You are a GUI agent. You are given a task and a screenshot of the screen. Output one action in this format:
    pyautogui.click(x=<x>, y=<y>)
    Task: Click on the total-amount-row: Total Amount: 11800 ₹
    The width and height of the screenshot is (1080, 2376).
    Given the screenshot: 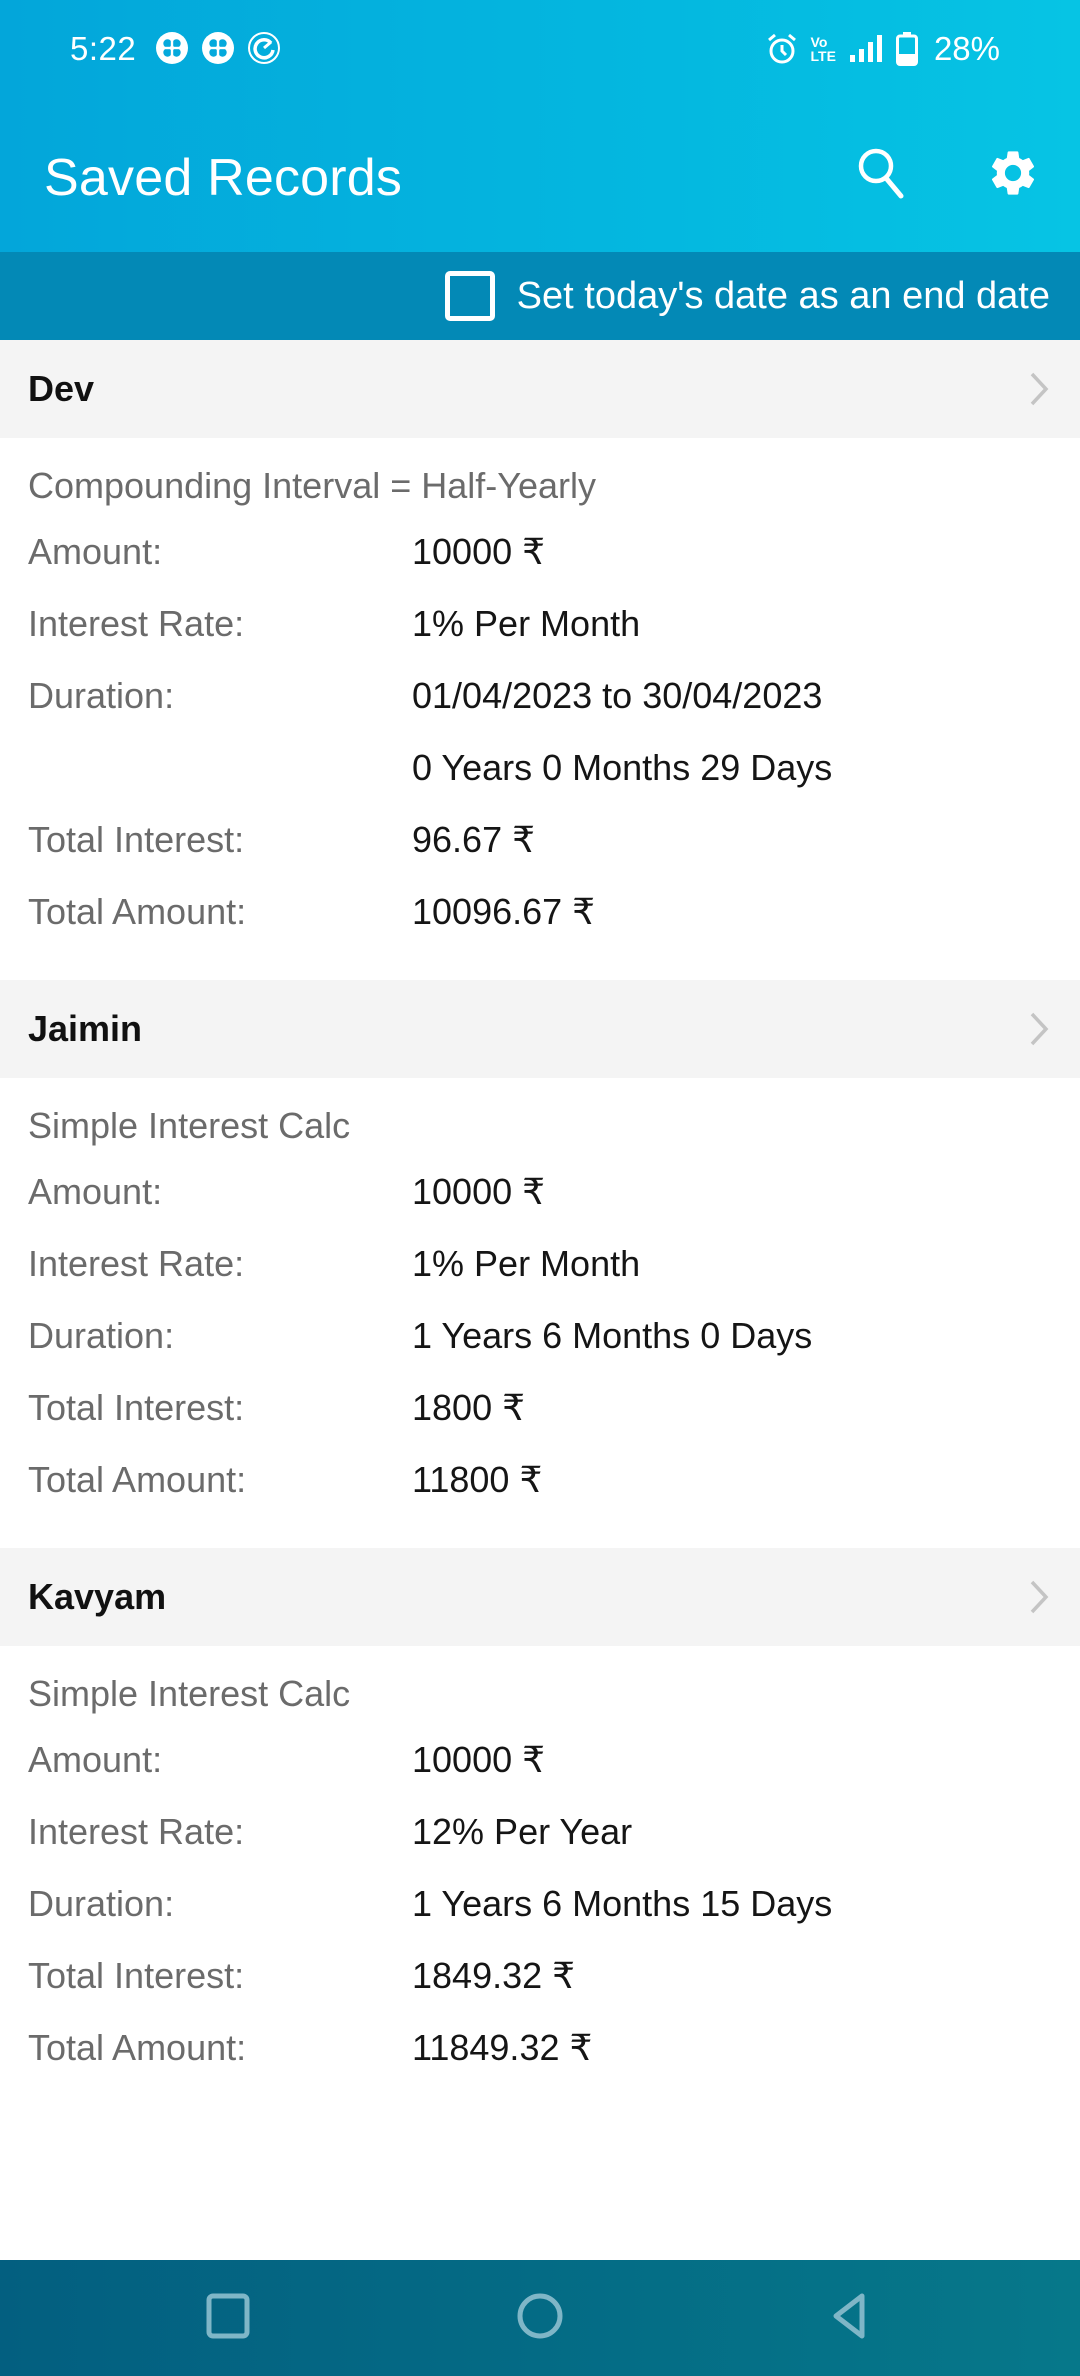 What is the action you would take?
    pyautogui.click(x=554, y=1492)
    